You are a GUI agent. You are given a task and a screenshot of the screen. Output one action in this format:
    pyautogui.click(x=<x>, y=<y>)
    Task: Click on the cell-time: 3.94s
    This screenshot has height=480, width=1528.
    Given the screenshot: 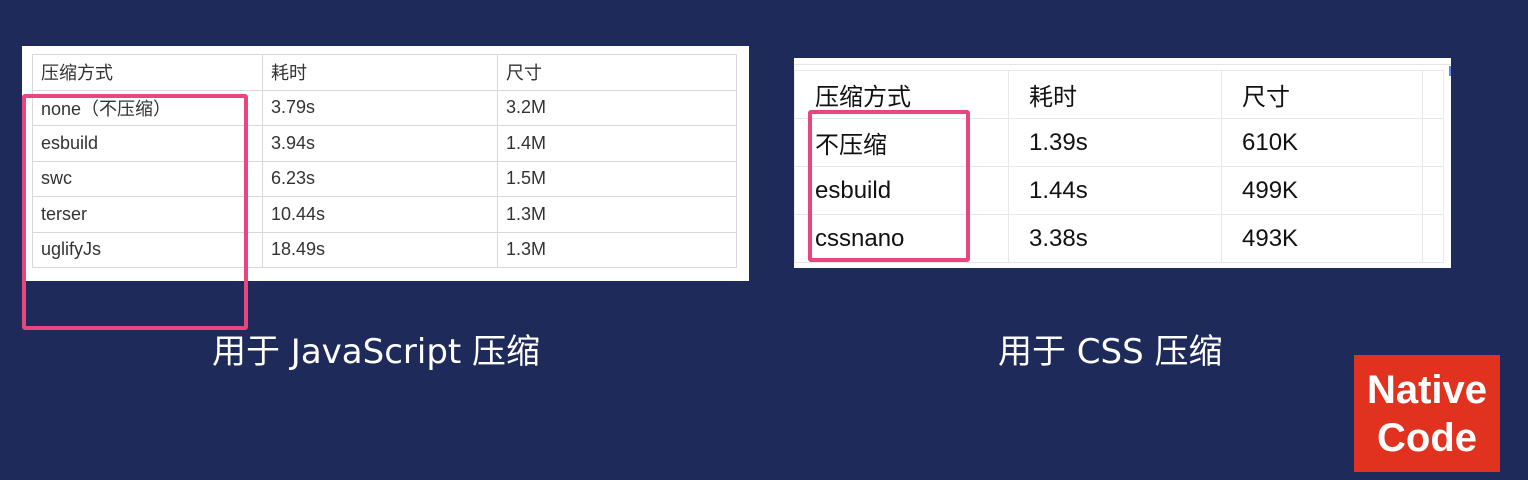 What is the action you would take?
    pyautogui.click(x=380, y=143)
    